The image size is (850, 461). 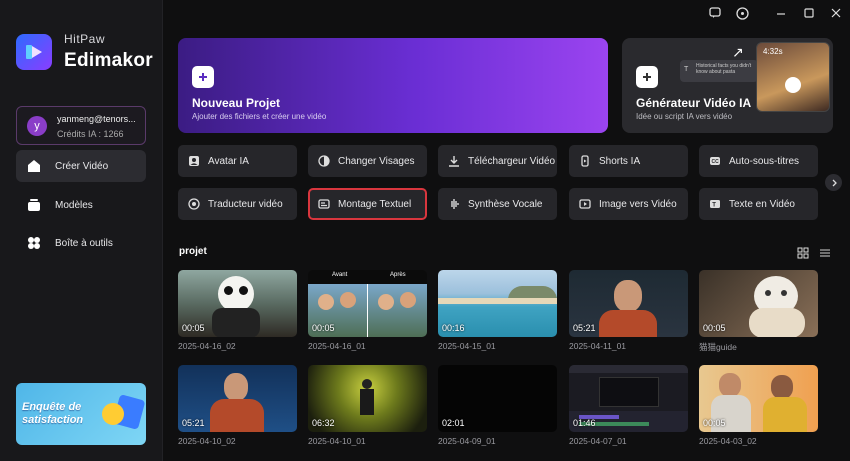 What do you see at coordinates (245, 204) in the screenshot?
I see `tool-label: Traducteur vidéo` at bounding box center [245, 204].